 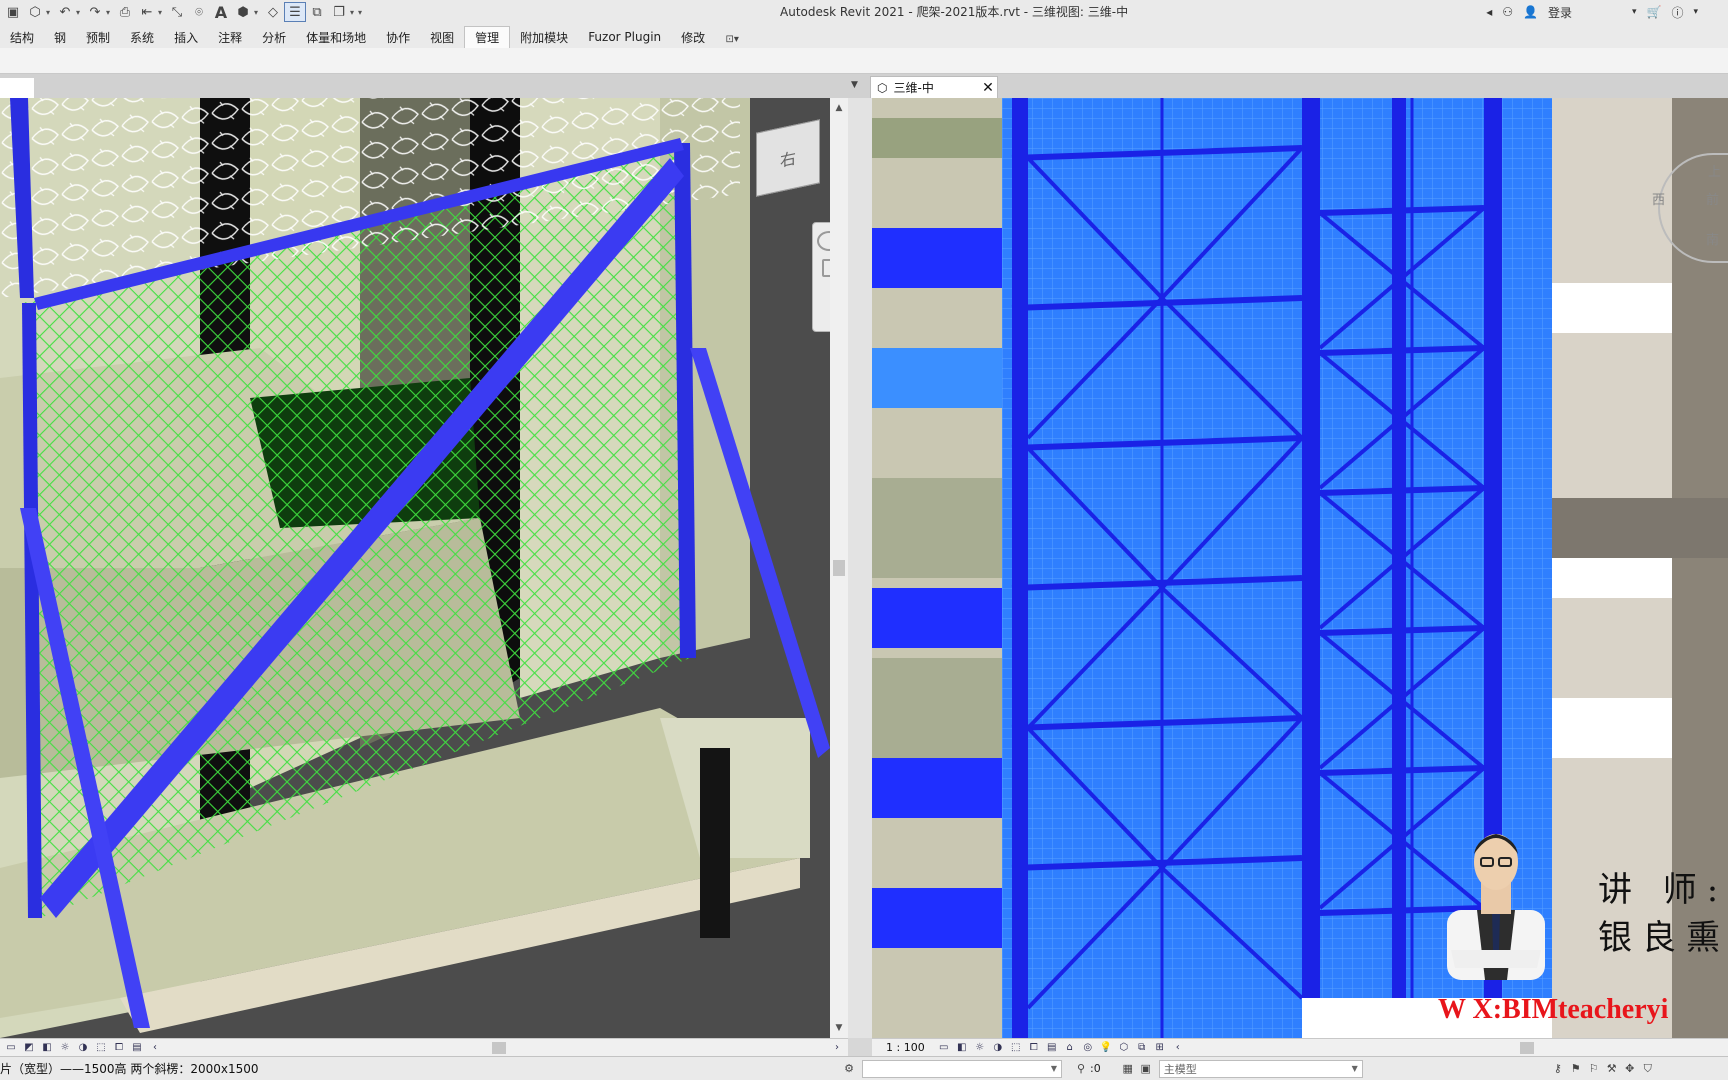 I want to click on redo-icon: ↷, so click(x=95, y=12).